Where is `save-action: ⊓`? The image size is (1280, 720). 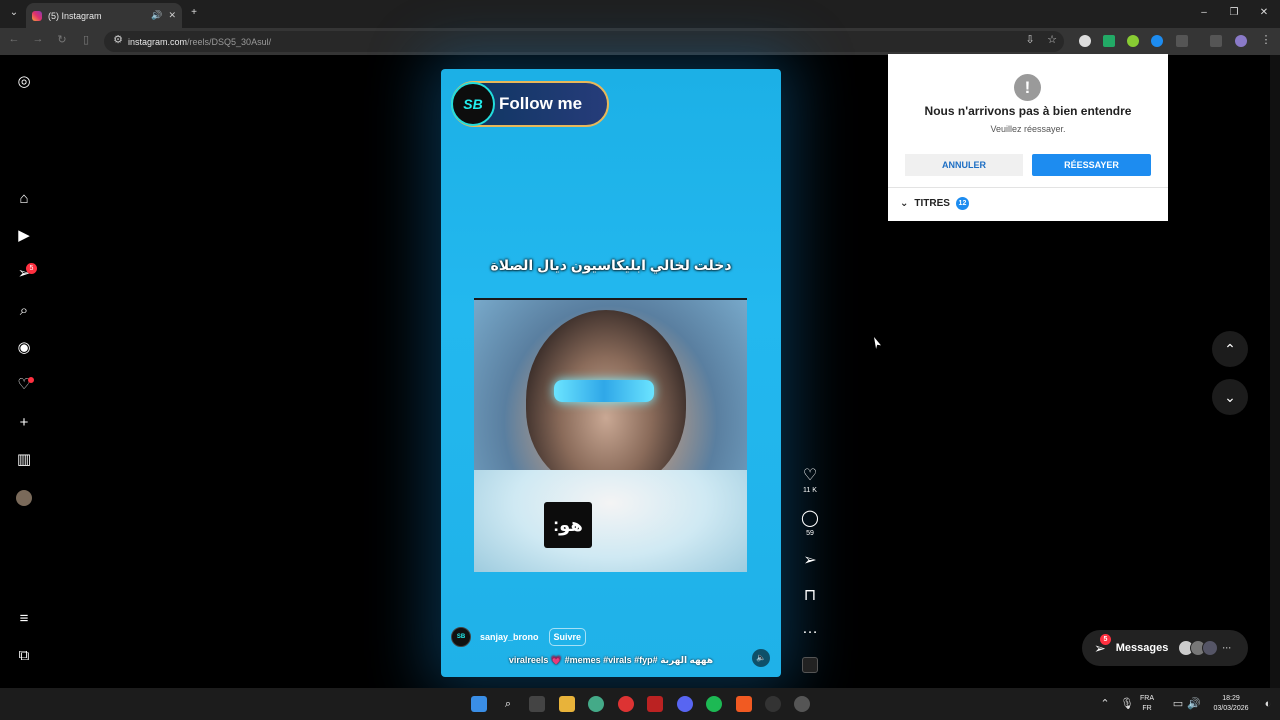
save-action: ⊓ is located at coordinates (810, 596).